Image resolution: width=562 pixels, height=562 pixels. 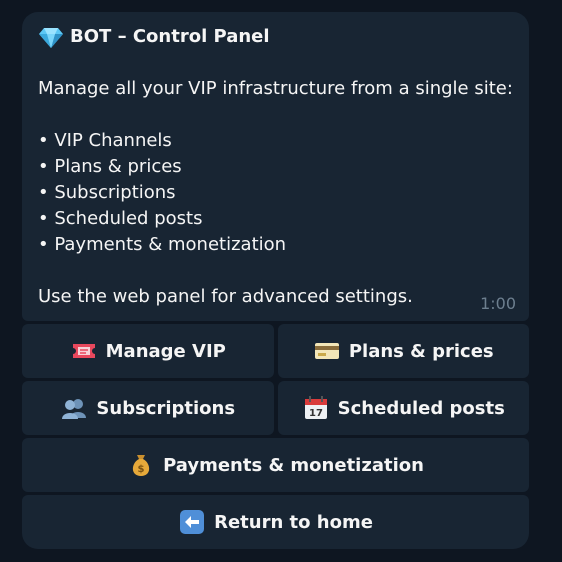 I want to click on payments-label: Payments & monetization, so click(x=293, y=465).